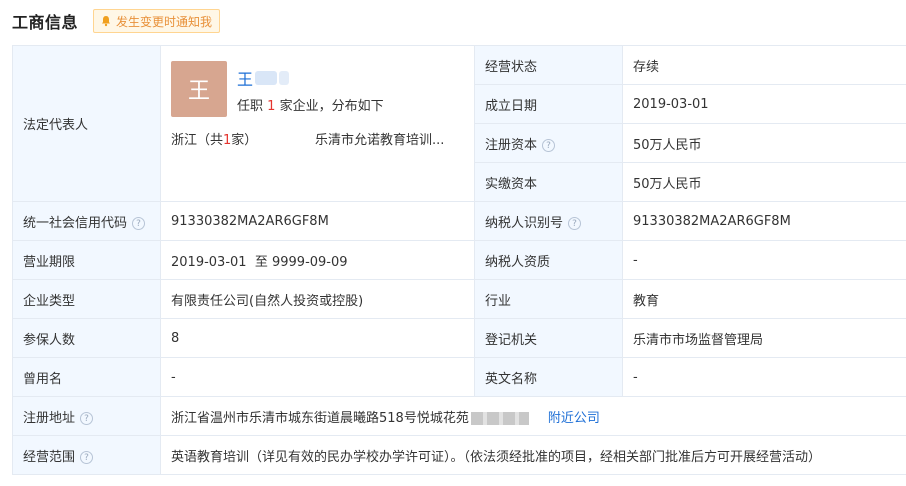 The image size is (906, 486). What do you see at coordinates (548, 221) in the screenshot?
I see `taxpayer-id-label: 纳税人识别号?` at bounding box center [548, 221].